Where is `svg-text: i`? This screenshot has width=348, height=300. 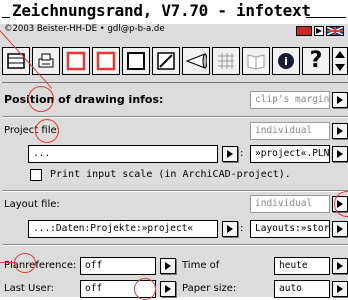
svg-text: i is located at coordinates (286, 61).